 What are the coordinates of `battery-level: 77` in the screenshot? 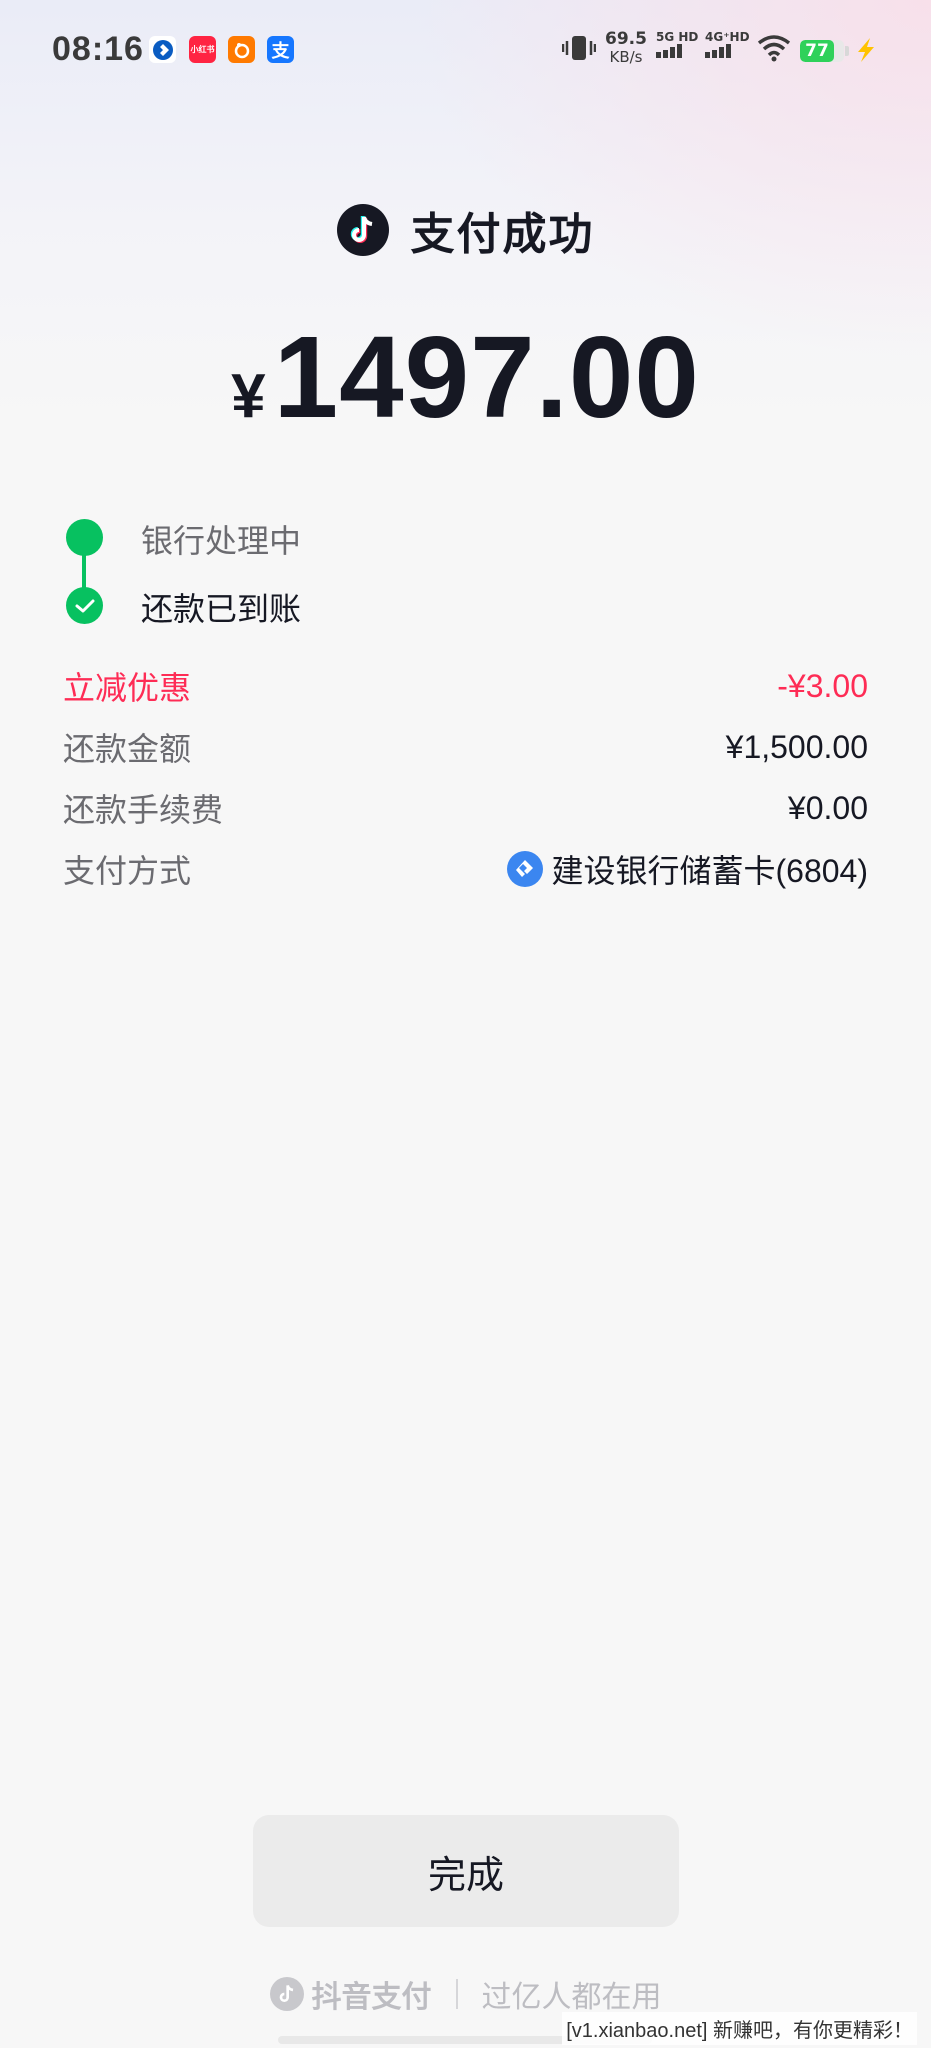 It's located at (817, 51).